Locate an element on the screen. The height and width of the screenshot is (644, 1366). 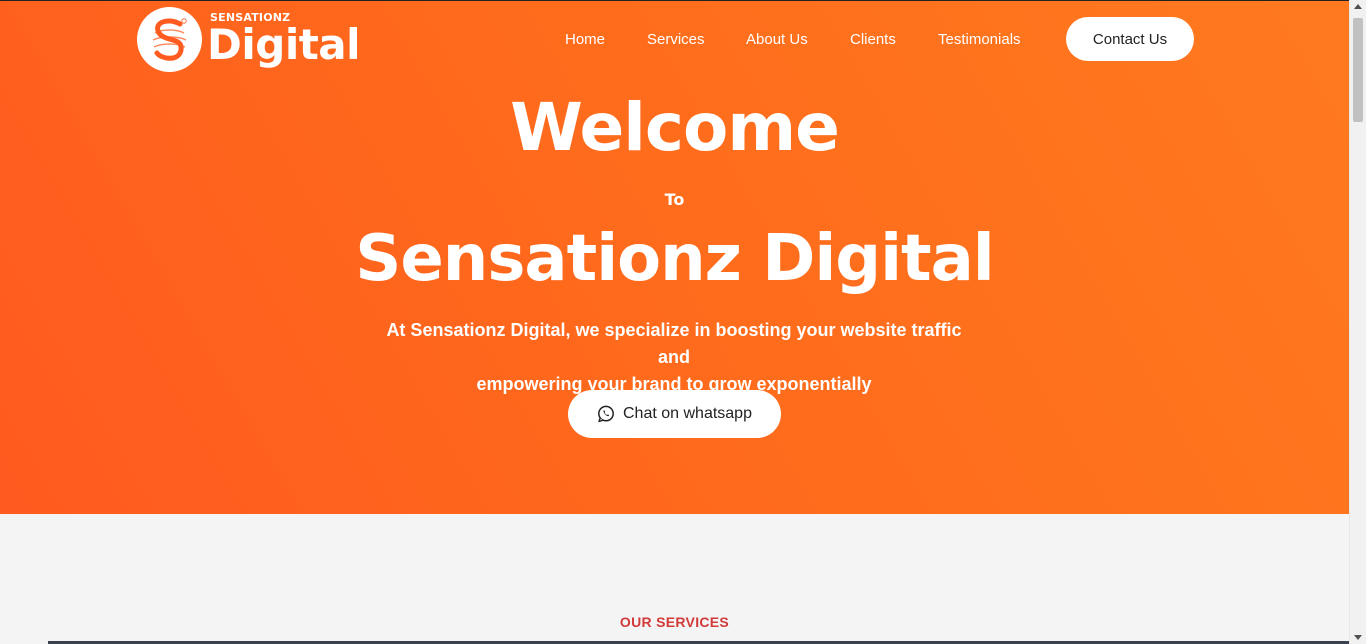
hero-brand-heading: Sensationz Digital is located at coordinates (674, 259).